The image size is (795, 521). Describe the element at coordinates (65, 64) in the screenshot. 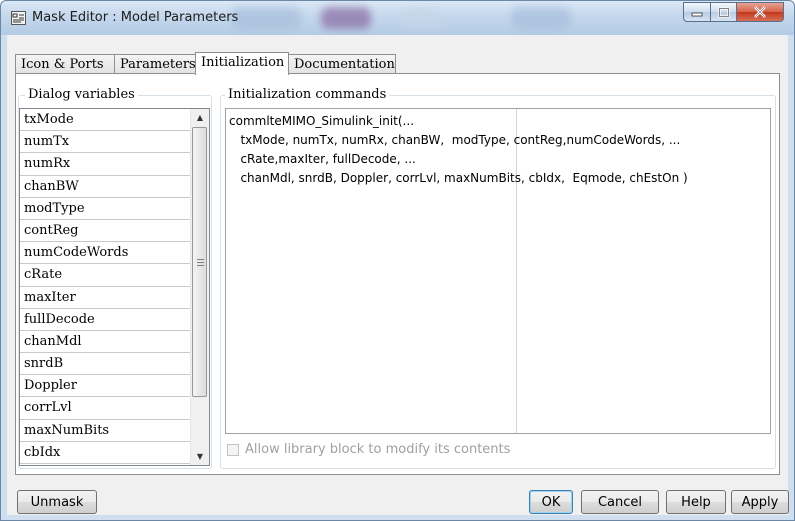

I see `tab-icon-ports: Icon & Ports` at that location.